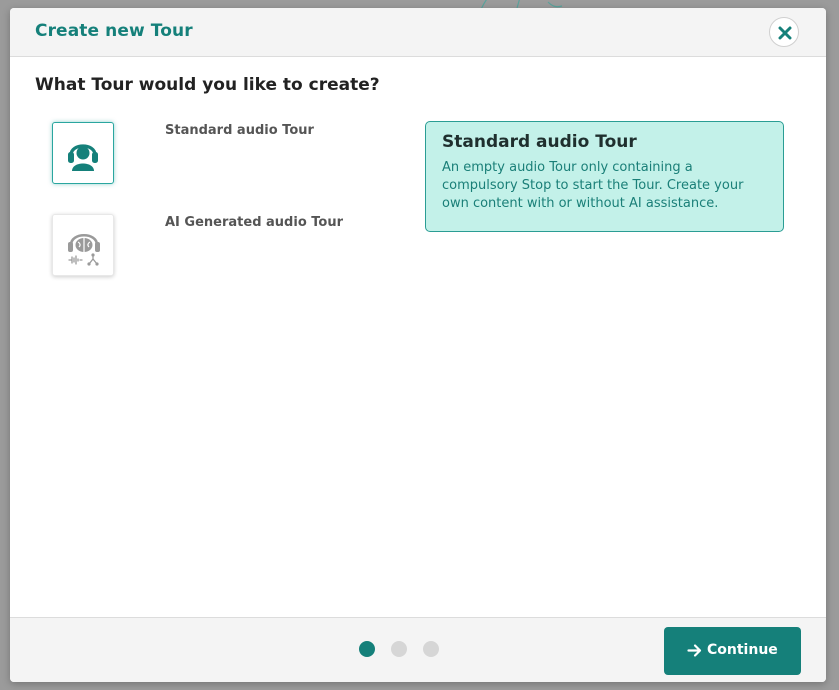 The width and height of the screenshot is (839, 690). I want to click on continue-button: Continue, so click(732, 651).